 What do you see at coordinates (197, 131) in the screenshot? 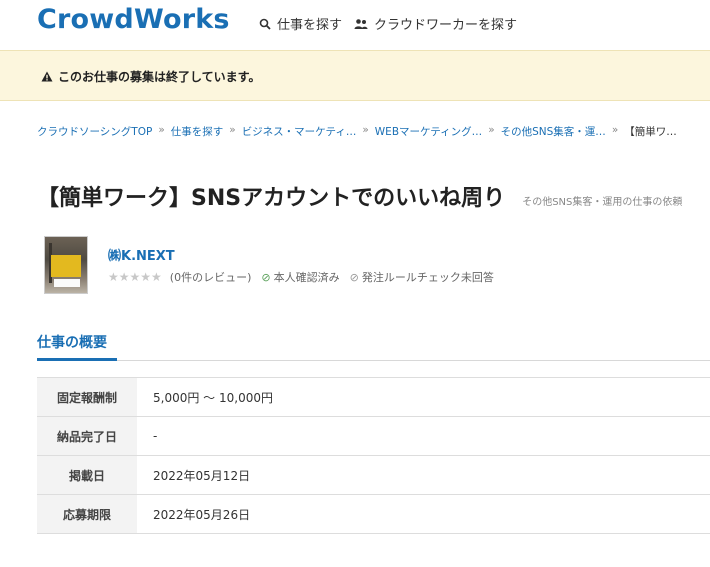
I see `breadcrumb-item-find-jobs: 仕事を探す` at bounding box center [197, 131].